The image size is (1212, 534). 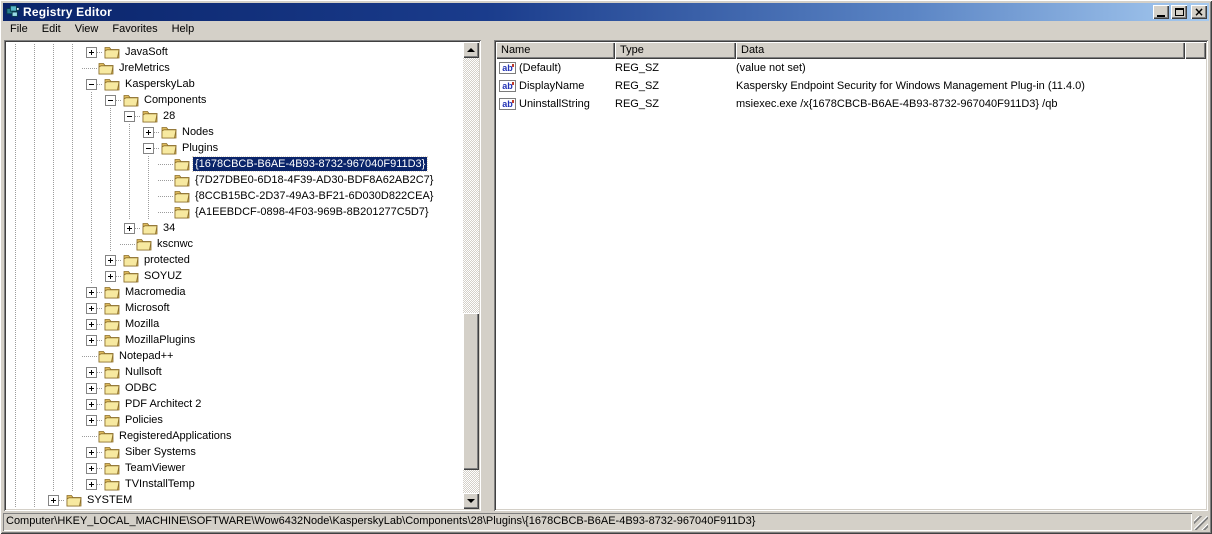 I want to click on tree-row: {8CCB15BC-2D37-49A3-BF21-6D030D822CEA}, so click(x=234, y=196).